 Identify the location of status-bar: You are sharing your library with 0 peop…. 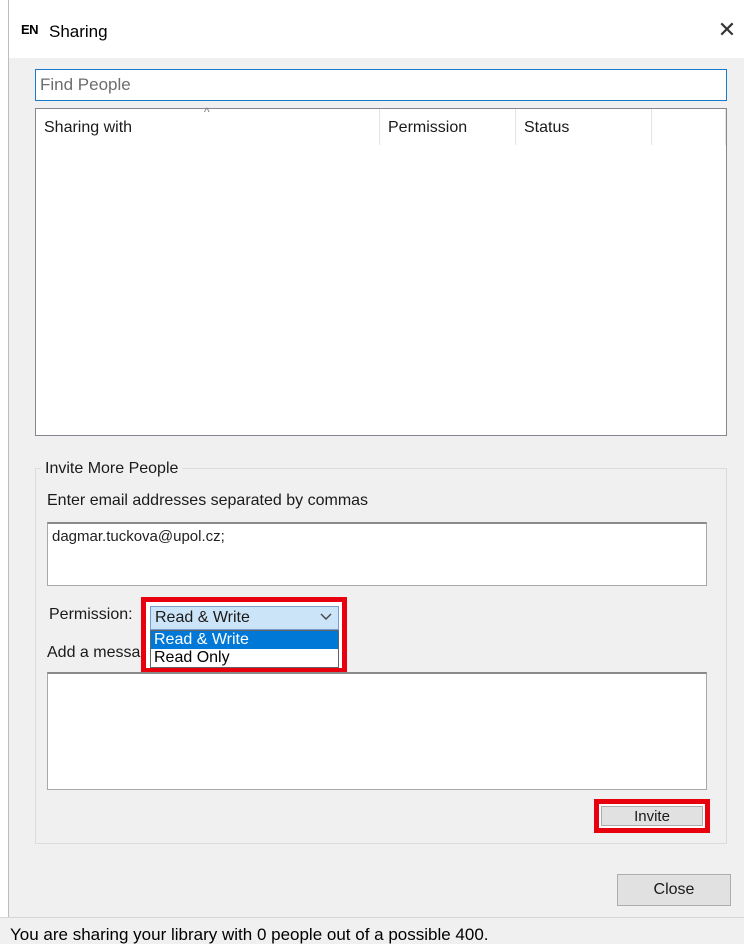
(372, 930).